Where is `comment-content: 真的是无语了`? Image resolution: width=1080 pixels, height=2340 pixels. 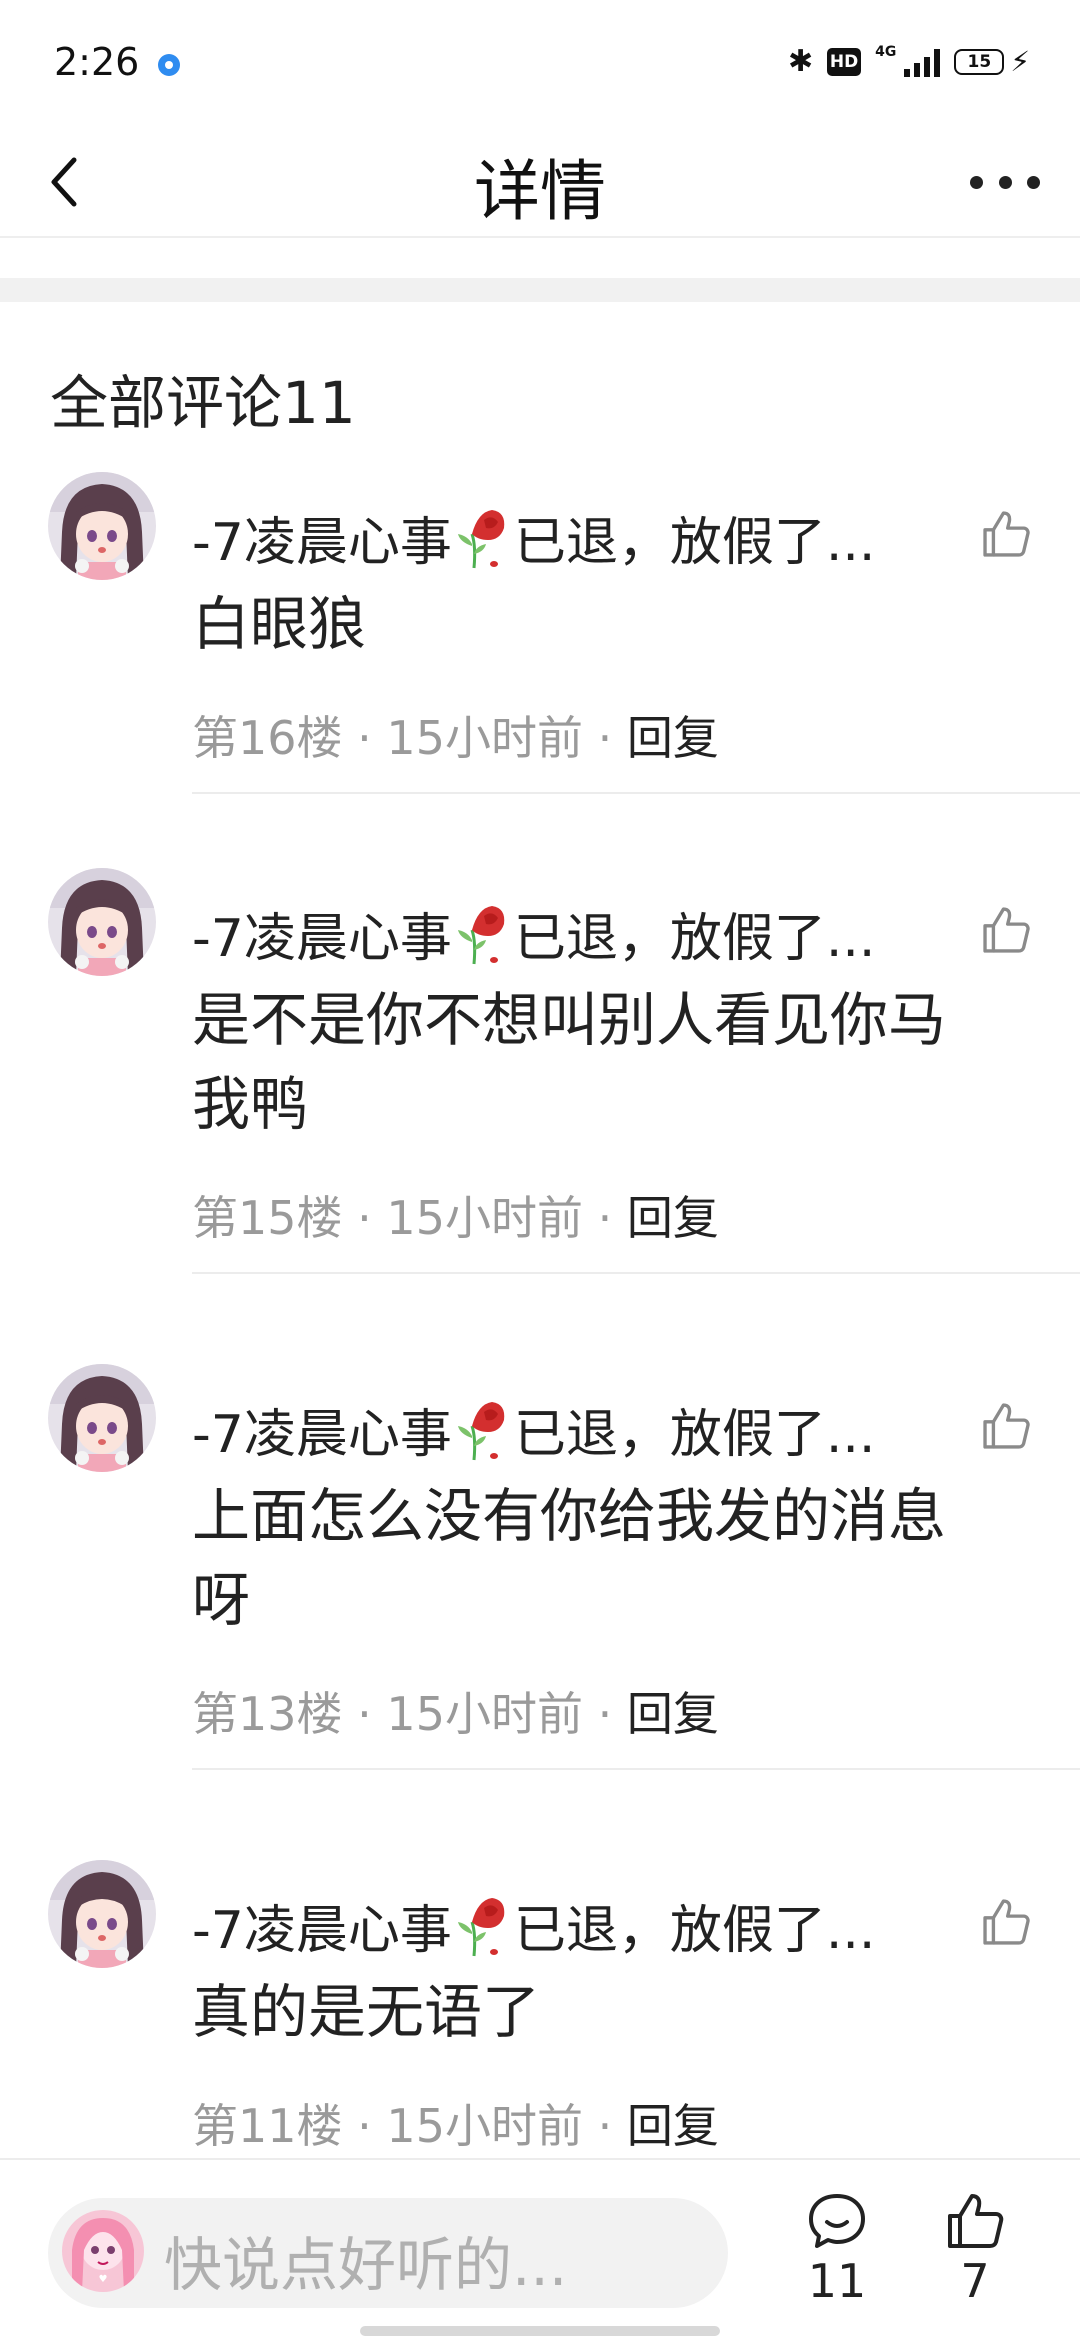
comment-content: 真的是无语了 is located at coordinates (366, 2012).